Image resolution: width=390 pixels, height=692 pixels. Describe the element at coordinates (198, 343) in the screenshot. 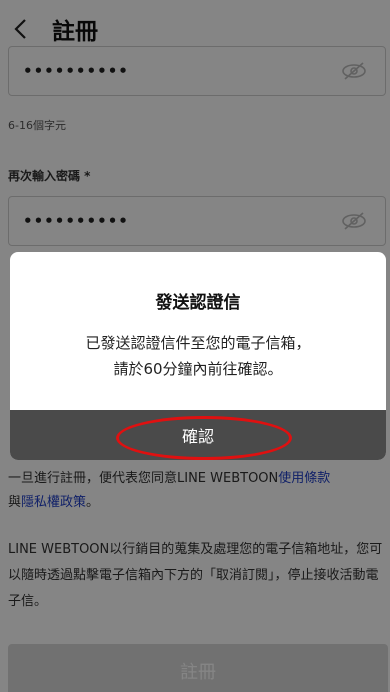

I see `dialog-message-line1: 已發送認證信件至您的電子信箱，` at that location.